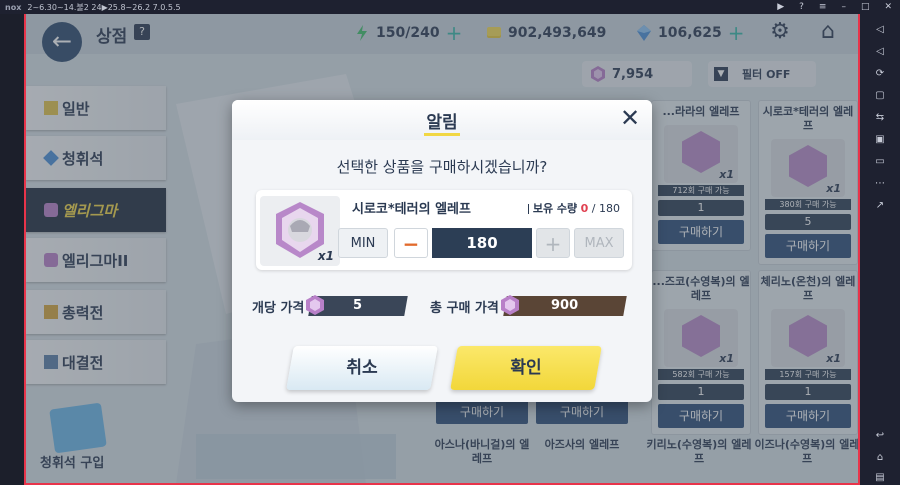 This screenshot has width=900, height=485. What do you see at coordinates (630, 118) in the screenshot?
I see `close-icon: ✕` at bounding box center [630, 118].